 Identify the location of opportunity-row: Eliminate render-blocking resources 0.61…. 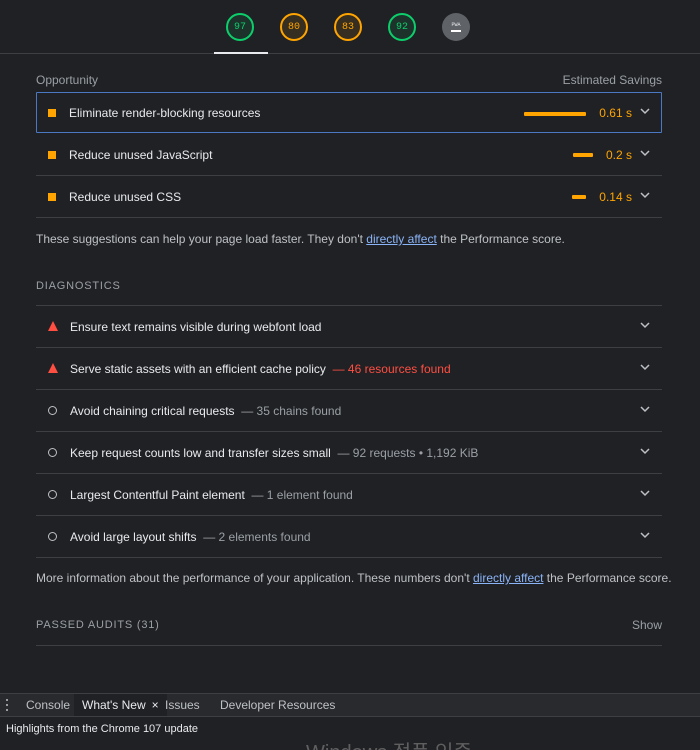
(349, 112).